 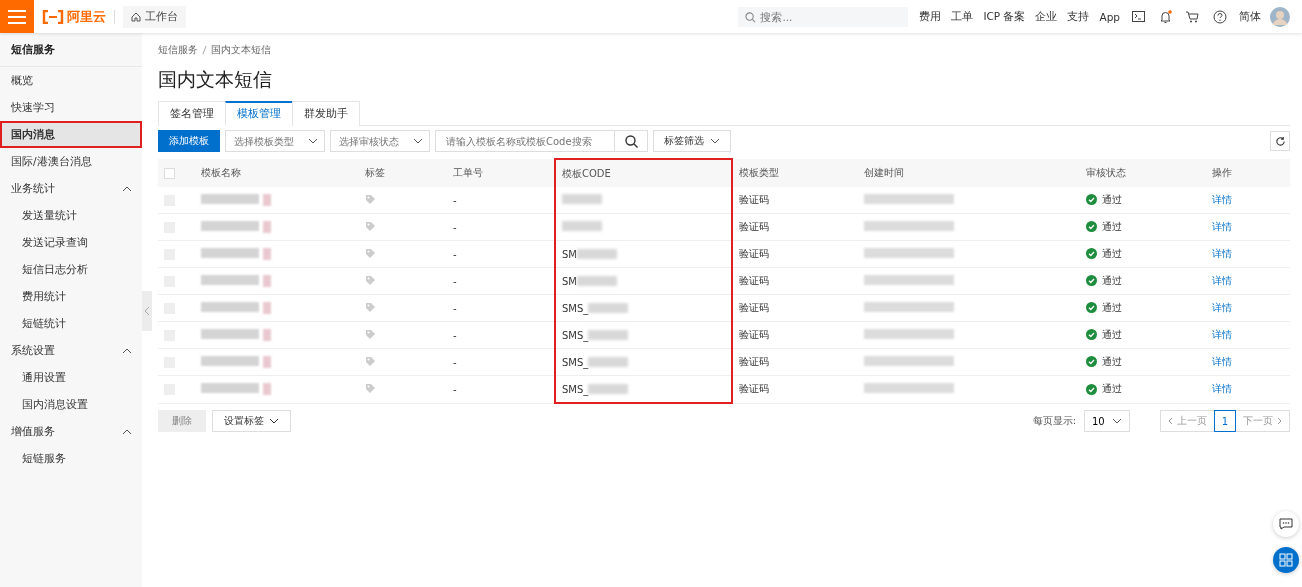 I want to click on chat-button, so click(x=1286, y=524).